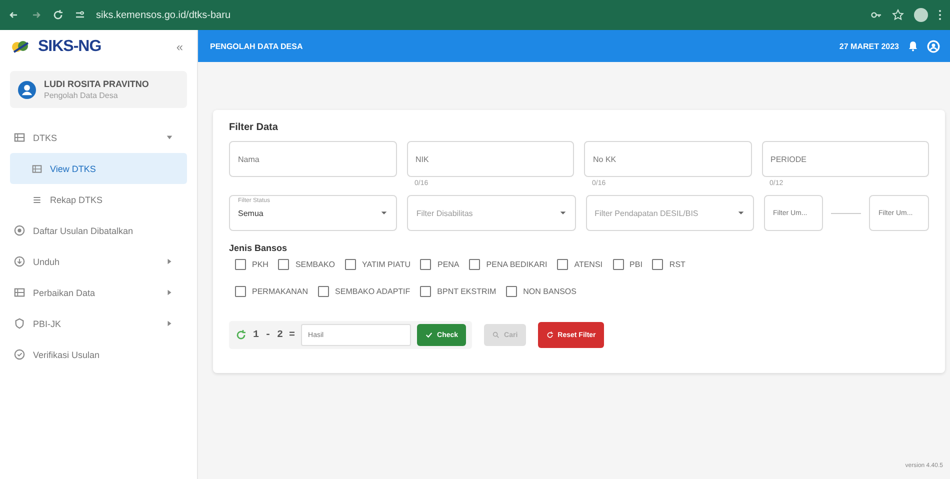 The image size is (950, 479). I want to click on check-circle-icon, so click(19, 354).